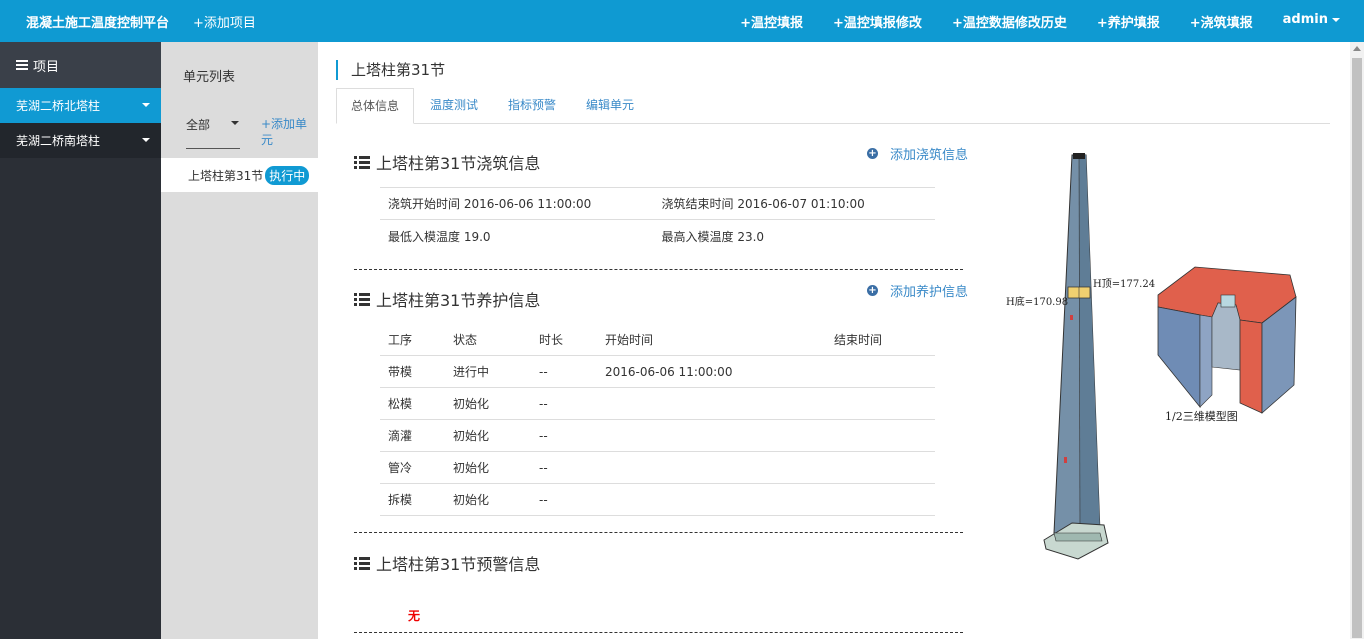  I want to click on user-menu: admin, so click(1311, 21).